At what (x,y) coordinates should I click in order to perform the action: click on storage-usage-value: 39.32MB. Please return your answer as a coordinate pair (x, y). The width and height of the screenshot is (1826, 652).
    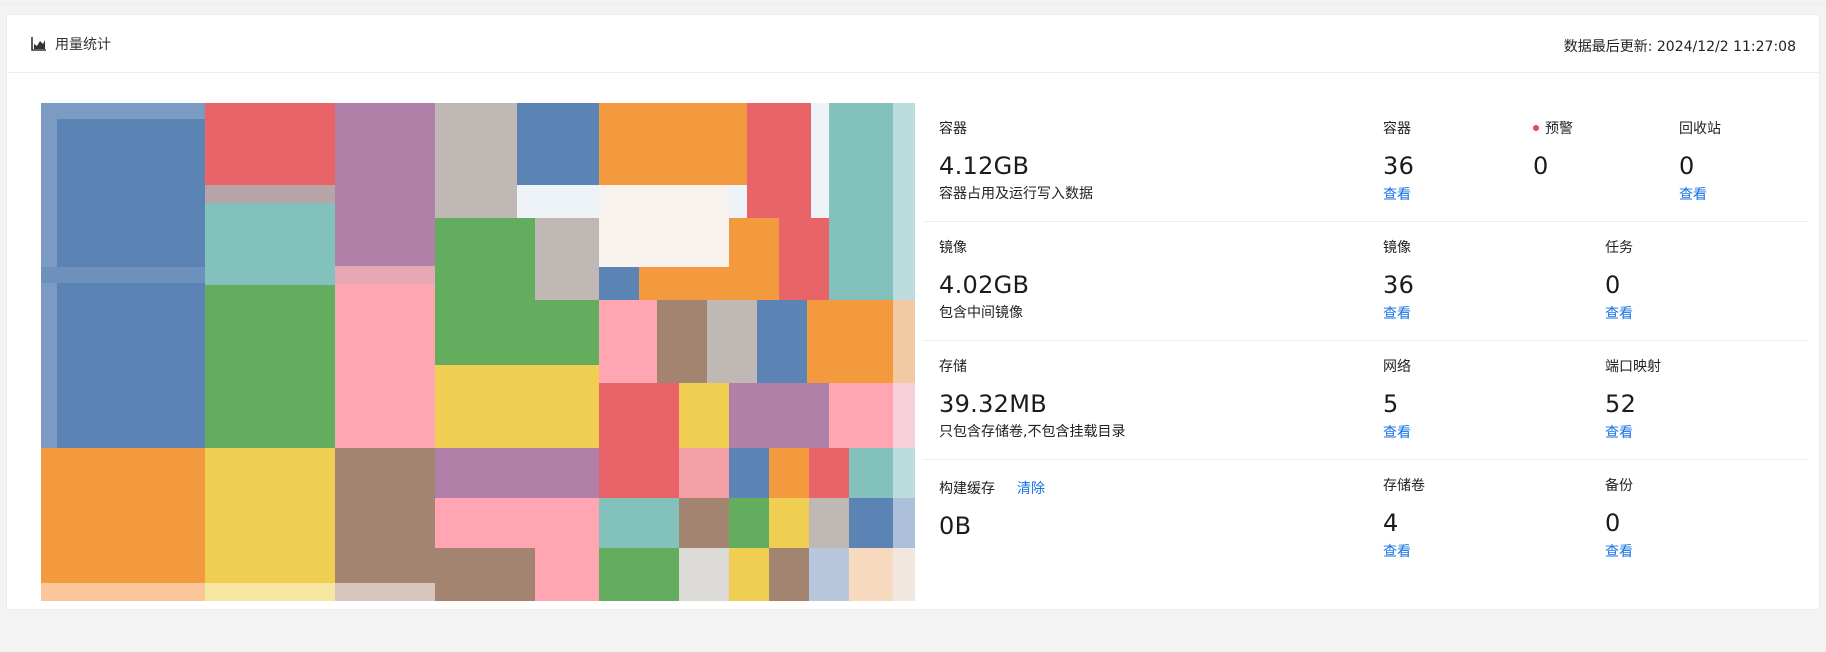
    Looking at the image, I should click on (993, 404).